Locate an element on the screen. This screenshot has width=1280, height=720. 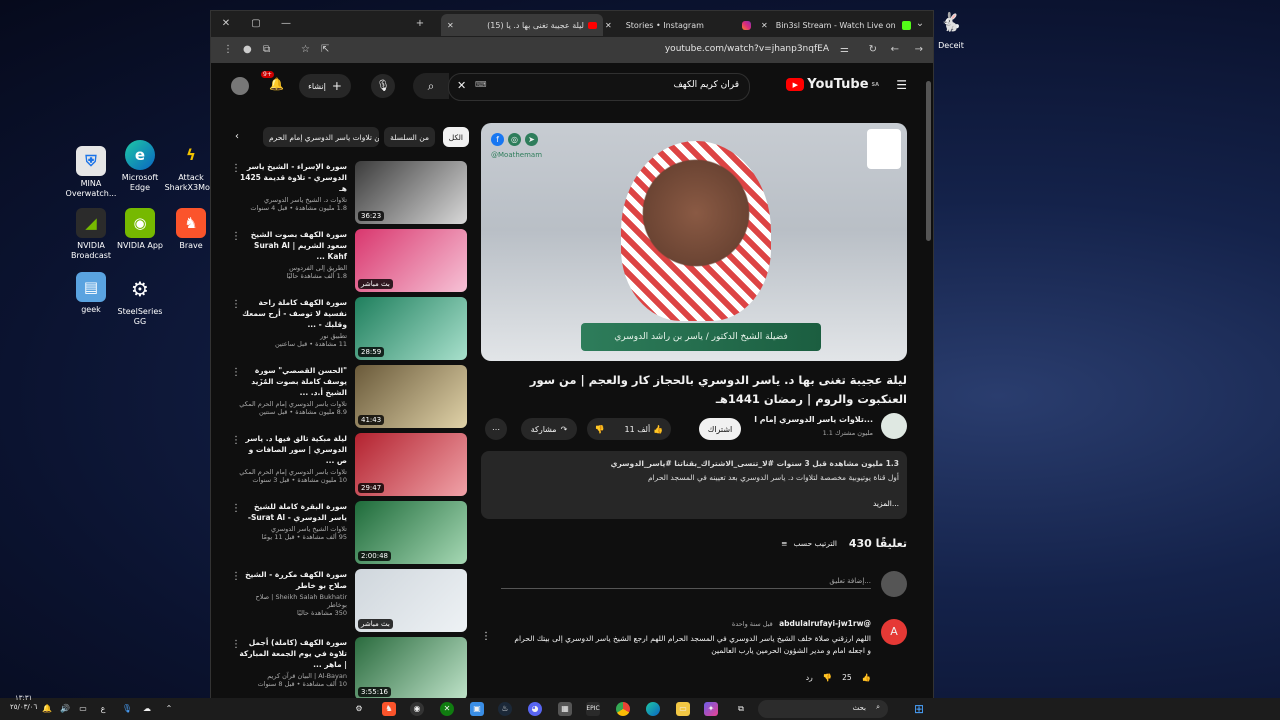
search-box: ✕ ⌨ قران كريم الكهف is located at coordinates (599, 87).